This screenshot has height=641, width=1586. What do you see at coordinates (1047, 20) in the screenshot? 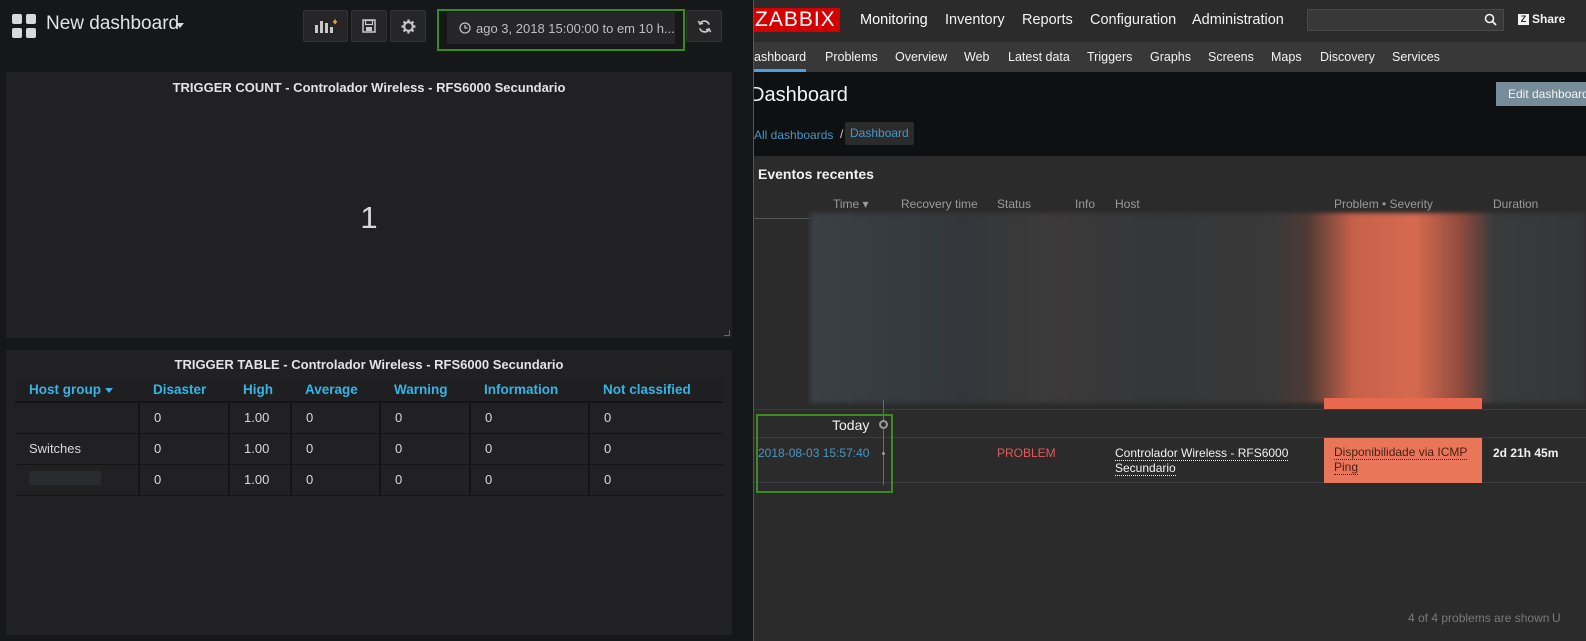
I see `menu-reports: Reports` at bounding box center [1047, 20].